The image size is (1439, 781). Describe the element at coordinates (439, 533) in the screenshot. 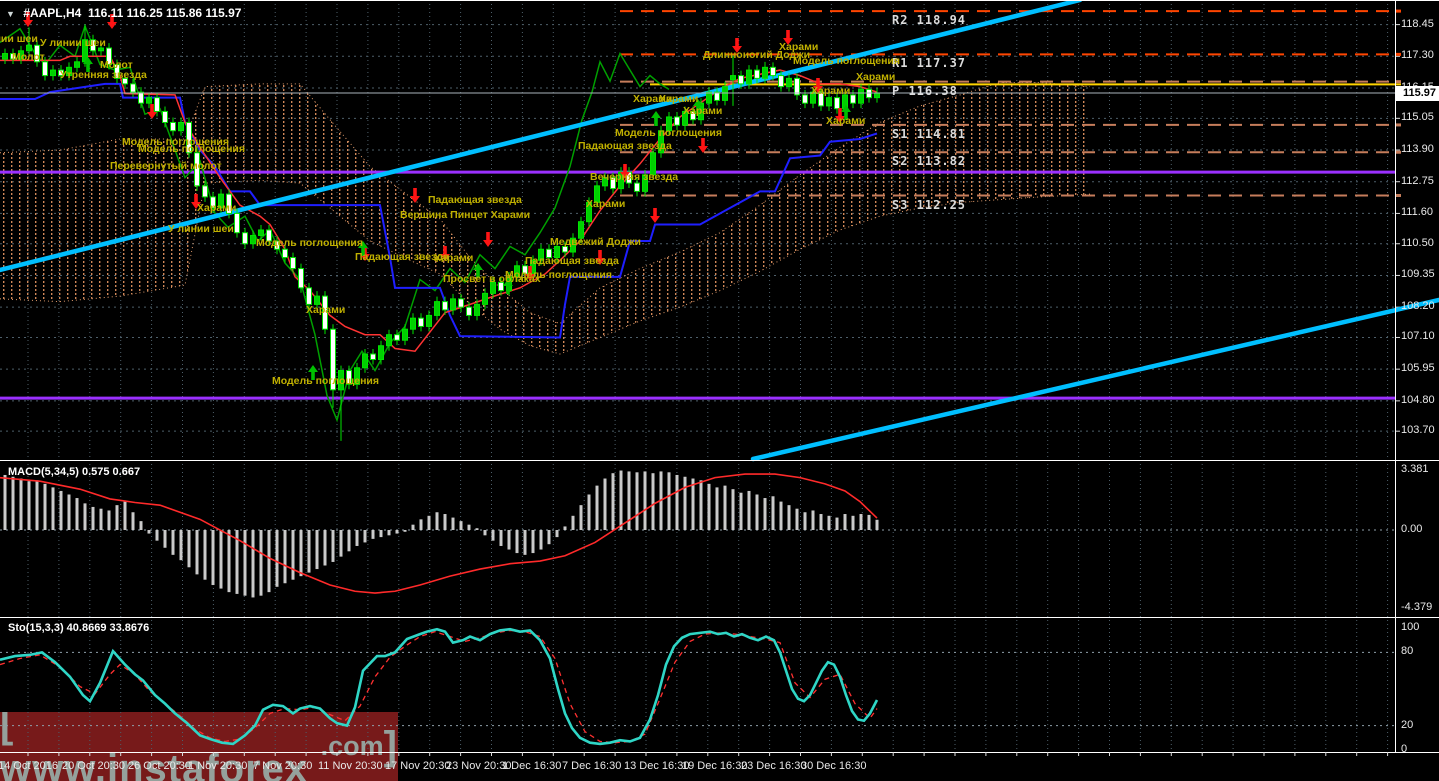

I see `macd-signal-line` at that location.